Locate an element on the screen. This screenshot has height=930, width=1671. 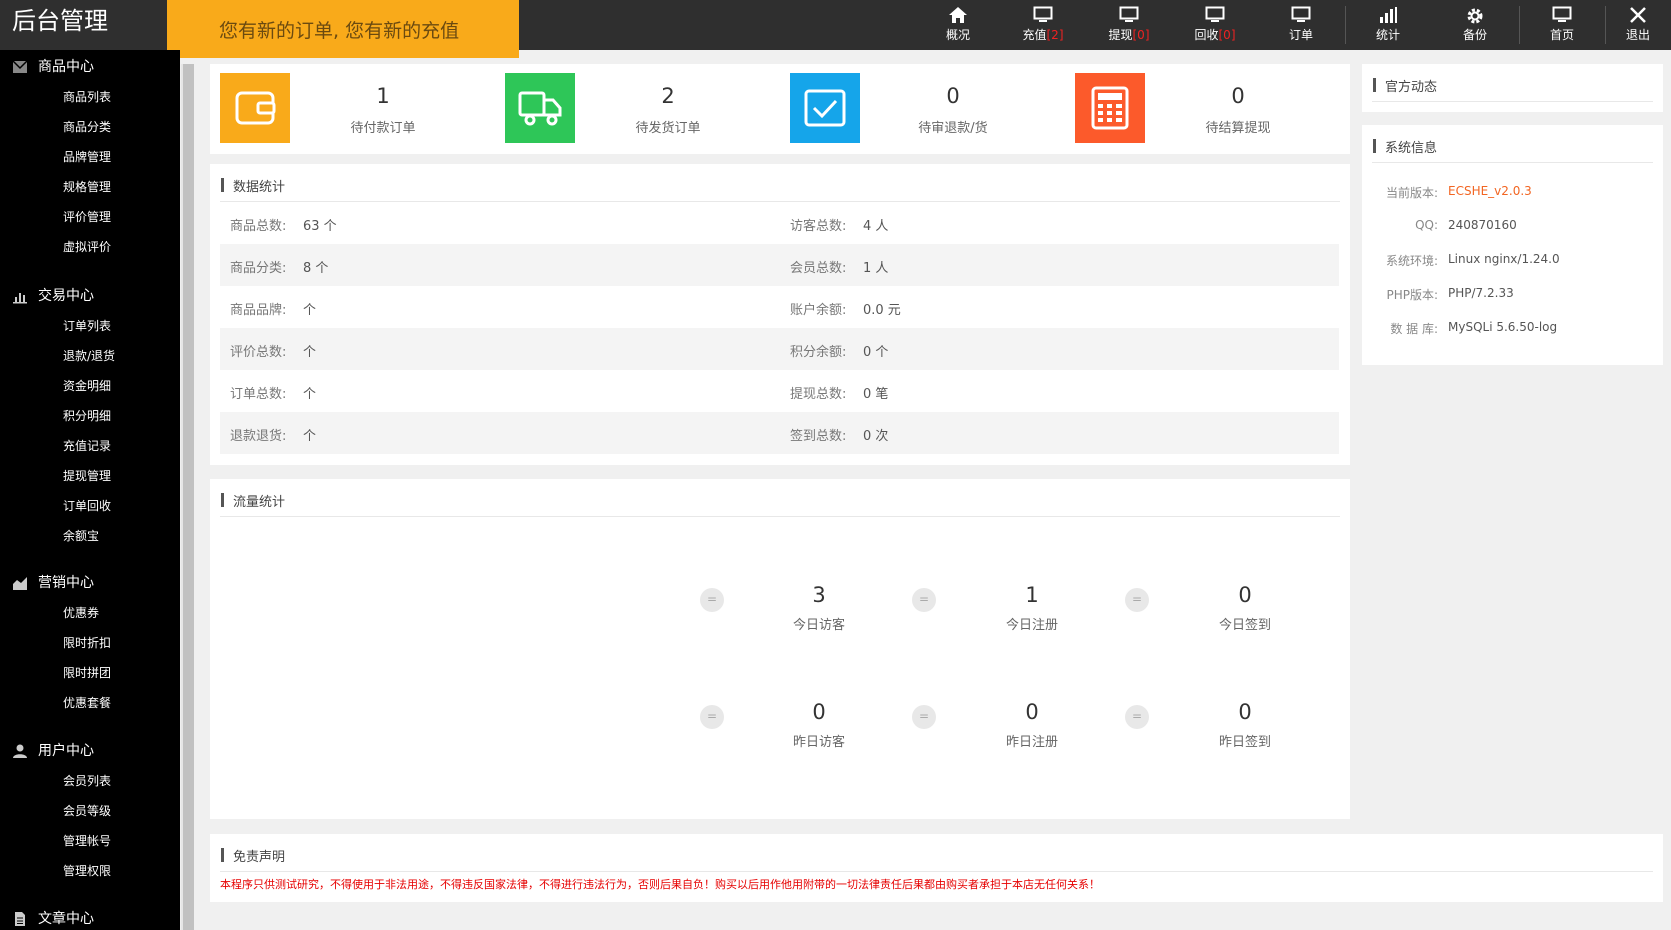
sidebar-item: 会员等级 is located at coordinates (90, 811).